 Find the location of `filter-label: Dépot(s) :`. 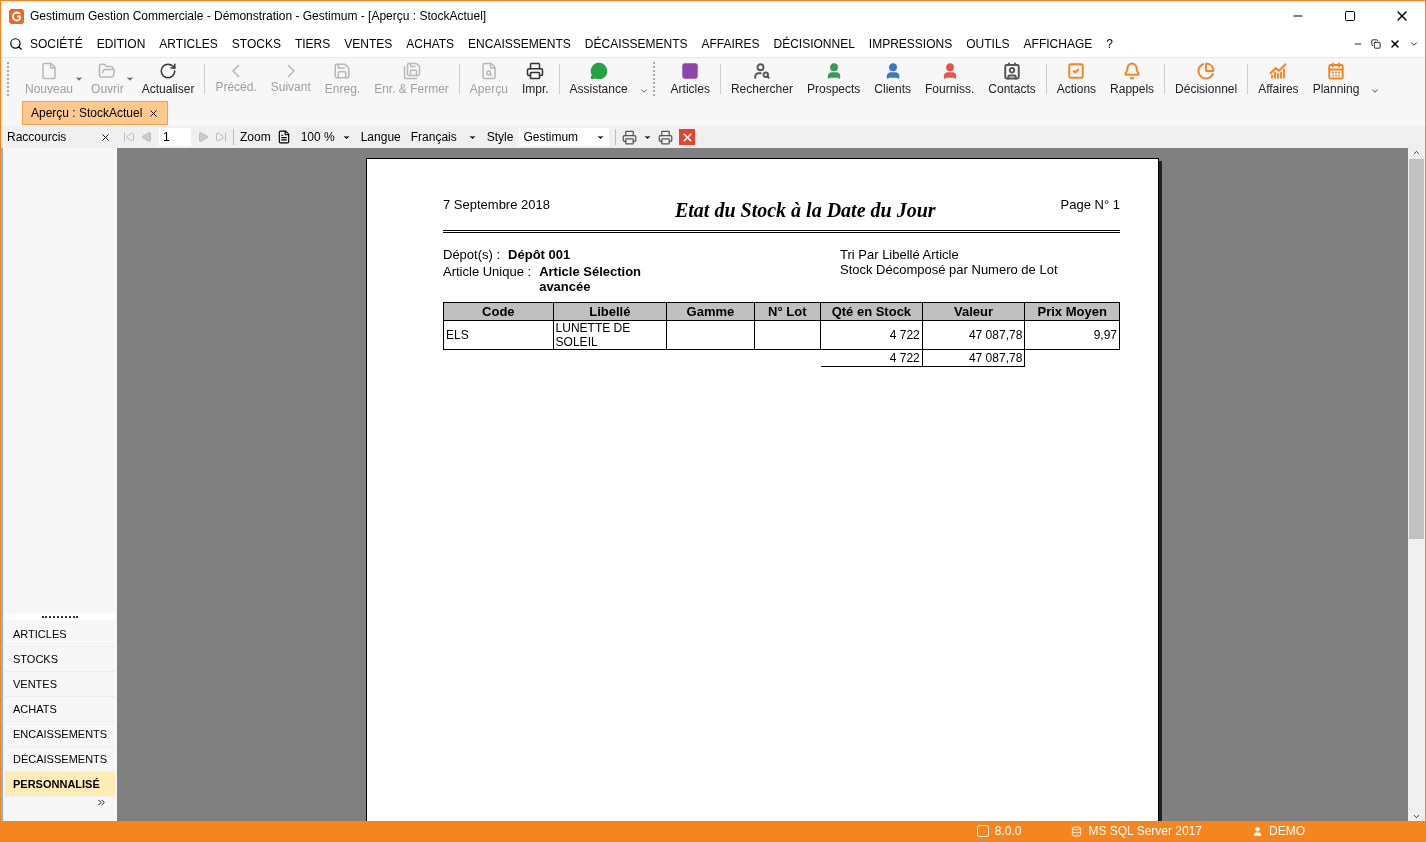

filter-label: Dépot(s) : is located at coordinates (472, 254).